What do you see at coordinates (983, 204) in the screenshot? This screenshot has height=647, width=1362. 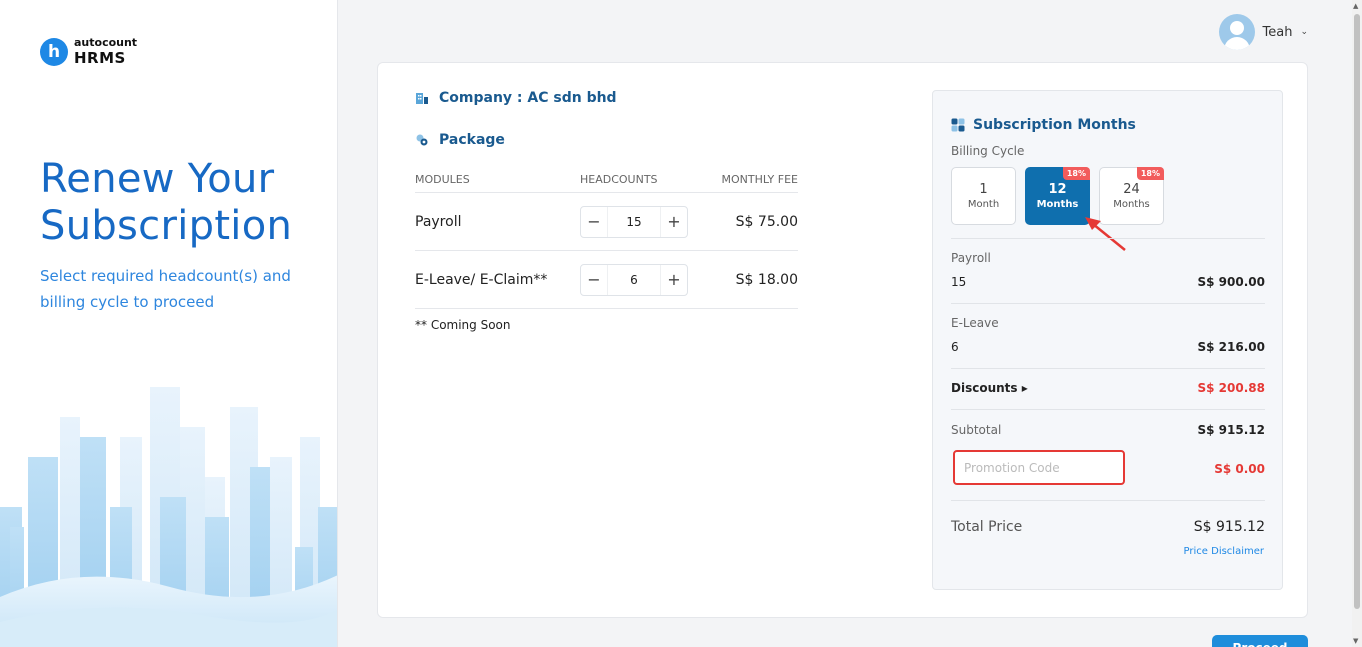 I see `cycle-unit: Month` at bounding box center [983, 204].